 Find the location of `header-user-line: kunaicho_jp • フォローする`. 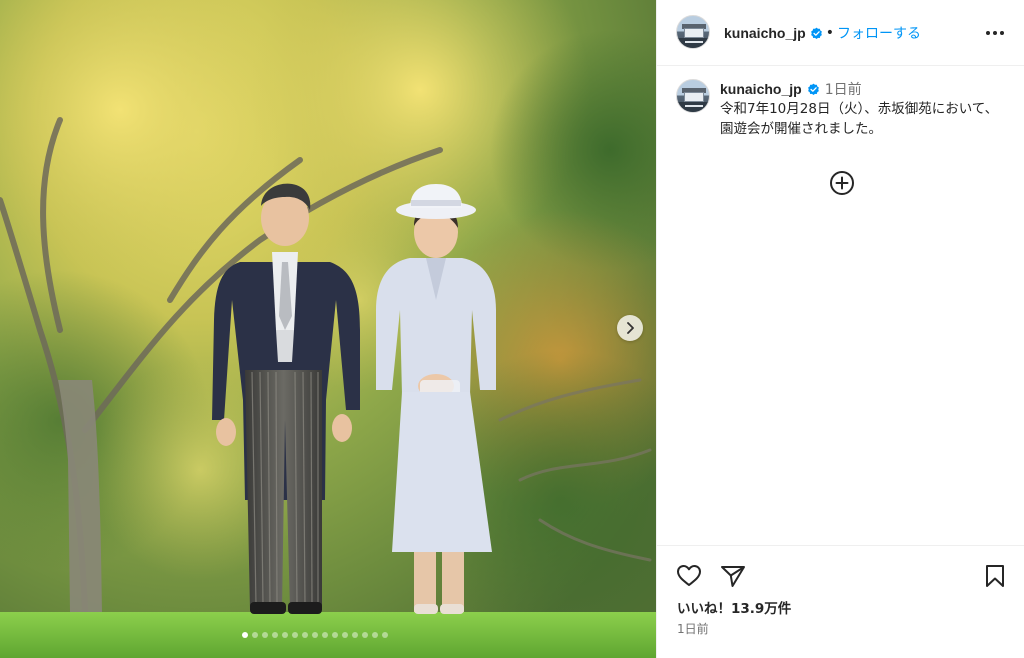

header-user-line: kunaicho_jp • フォローする is located at coordinates (822, 33).